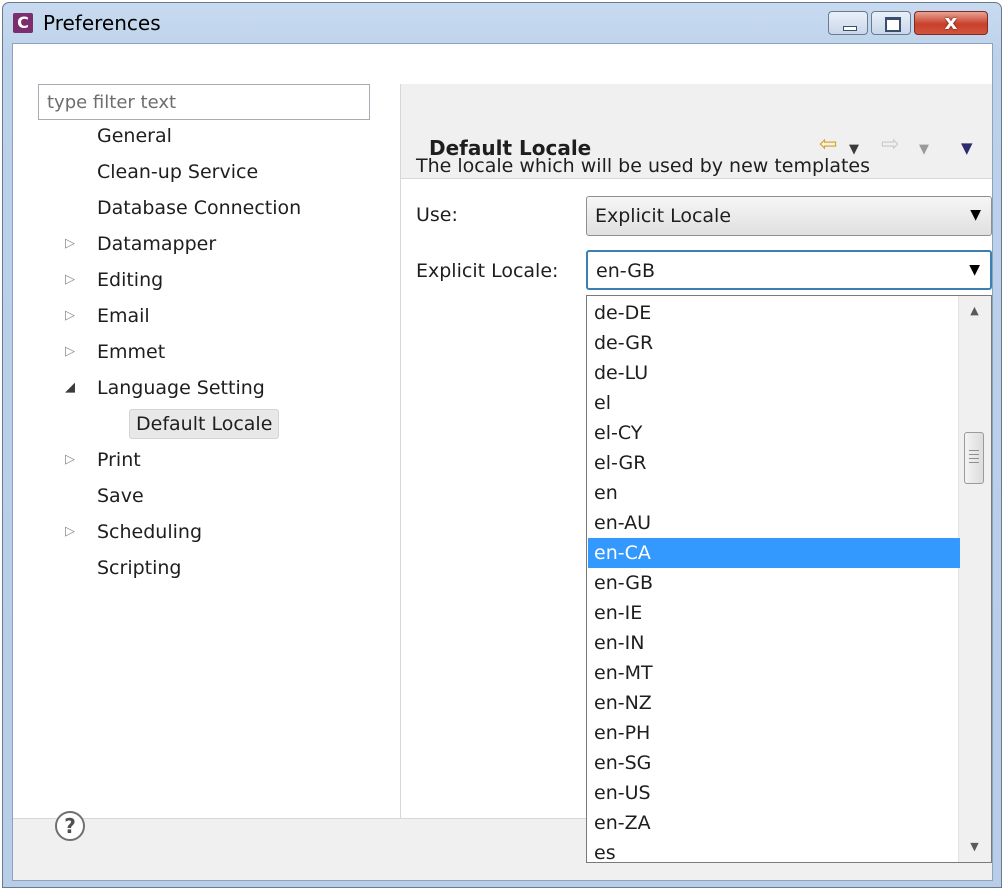  Describe the element at coordinates (120, 496) in the screenshot. I see `tree-item-label: Save` at that location.